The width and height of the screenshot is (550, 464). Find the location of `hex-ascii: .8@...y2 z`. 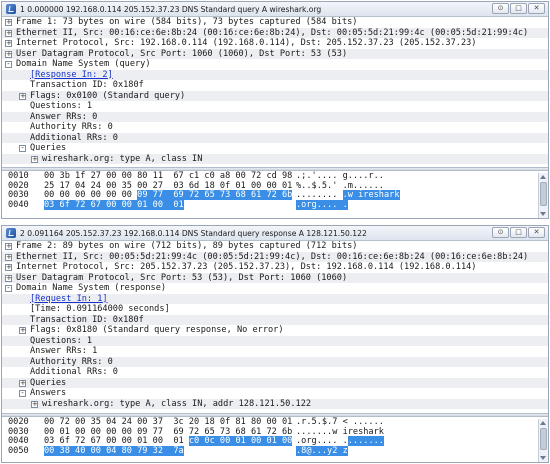

hex-ascii: .8@...y2 z is located at coordinates (351, 451).